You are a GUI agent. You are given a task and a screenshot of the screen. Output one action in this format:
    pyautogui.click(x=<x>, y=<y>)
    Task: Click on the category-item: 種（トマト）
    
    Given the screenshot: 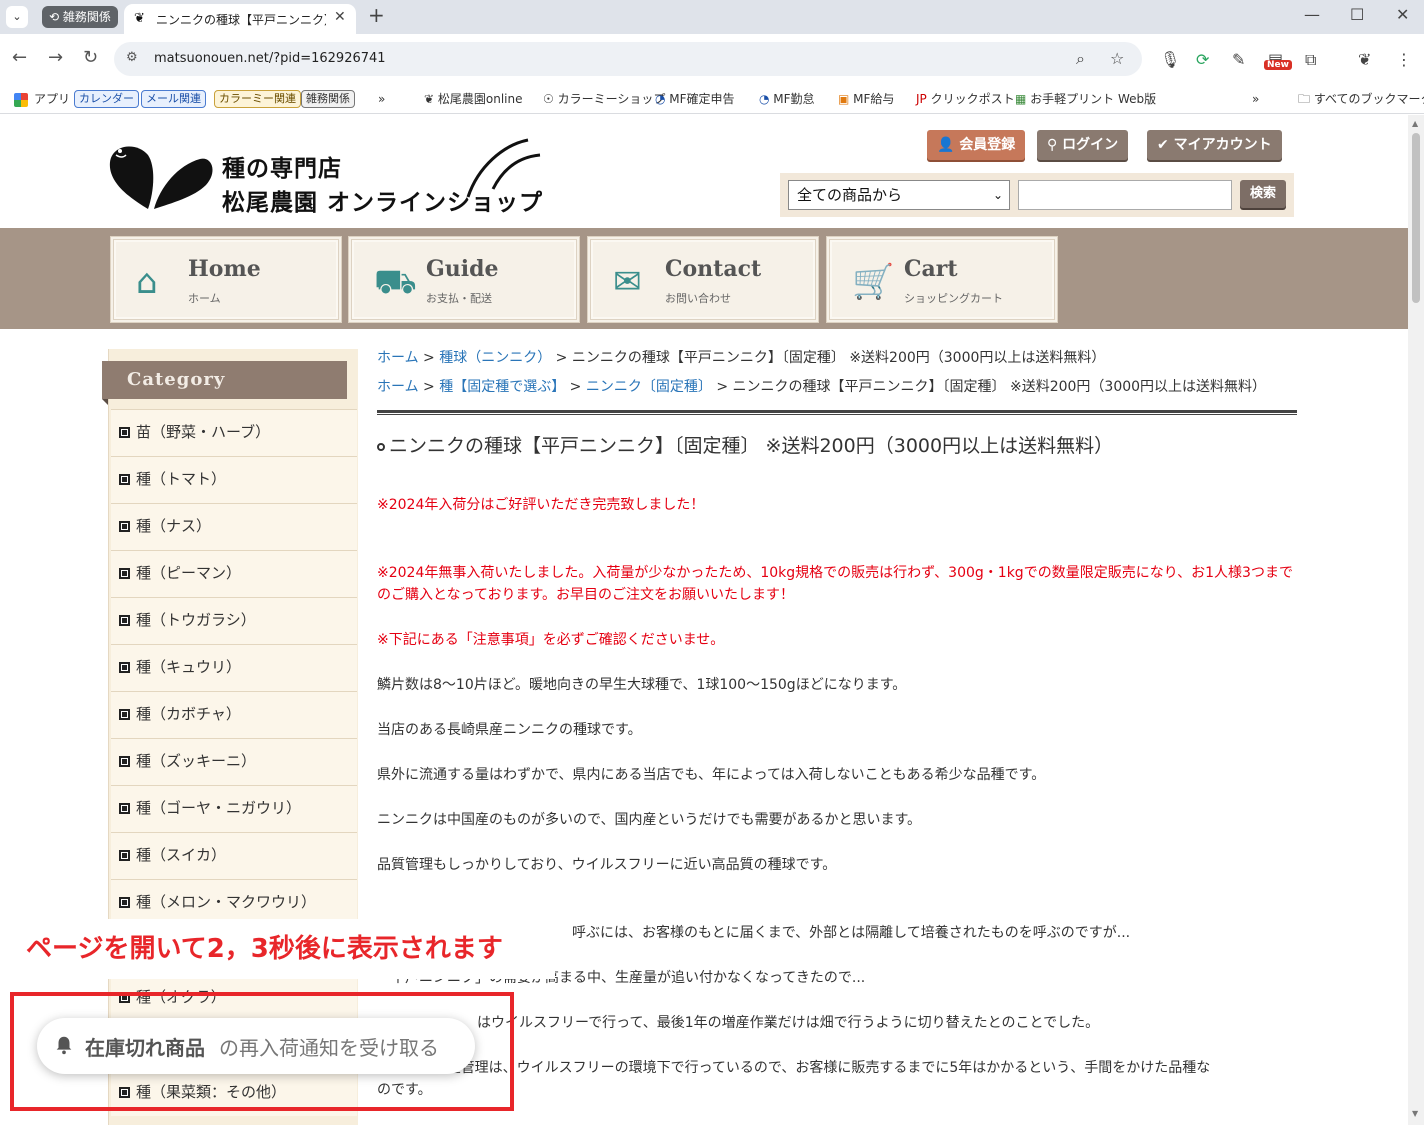 What is the action you would take?
    pyautogui.click(x=234, y=479)
    